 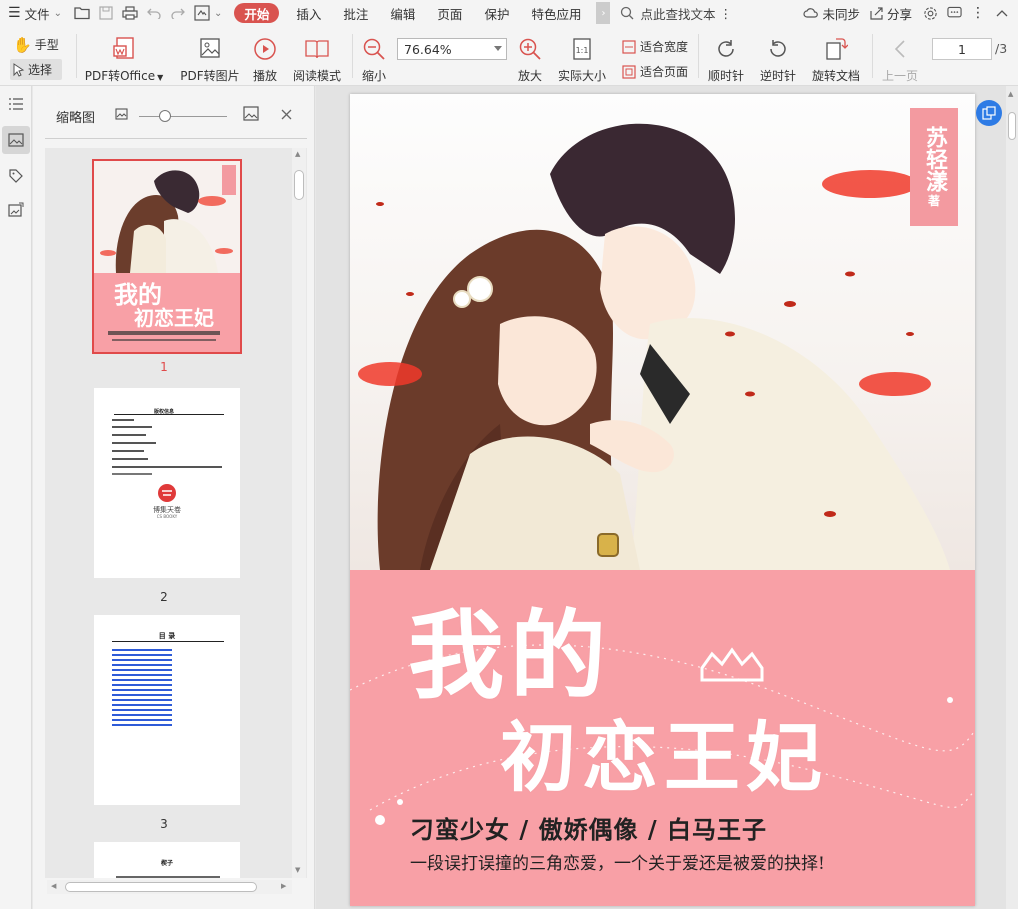 I want to click on rotate-counterclockwise-button: 逆时针, so click(x=778, y=59).